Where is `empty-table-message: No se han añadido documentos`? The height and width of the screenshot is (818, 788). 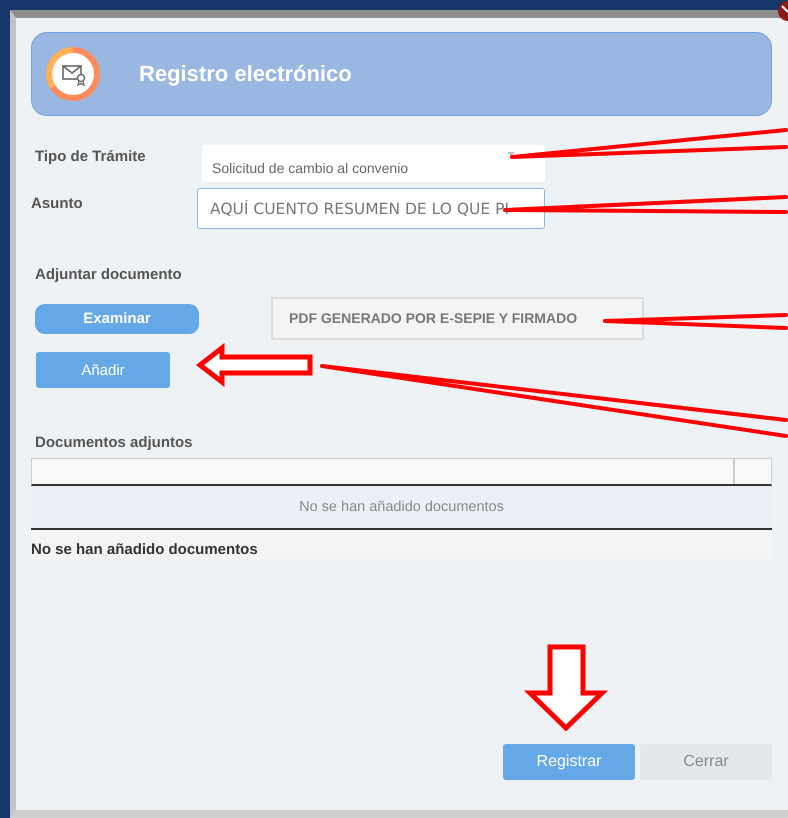 empty-table-message: No se han añadido documentos is located at coordinates (401, 507).